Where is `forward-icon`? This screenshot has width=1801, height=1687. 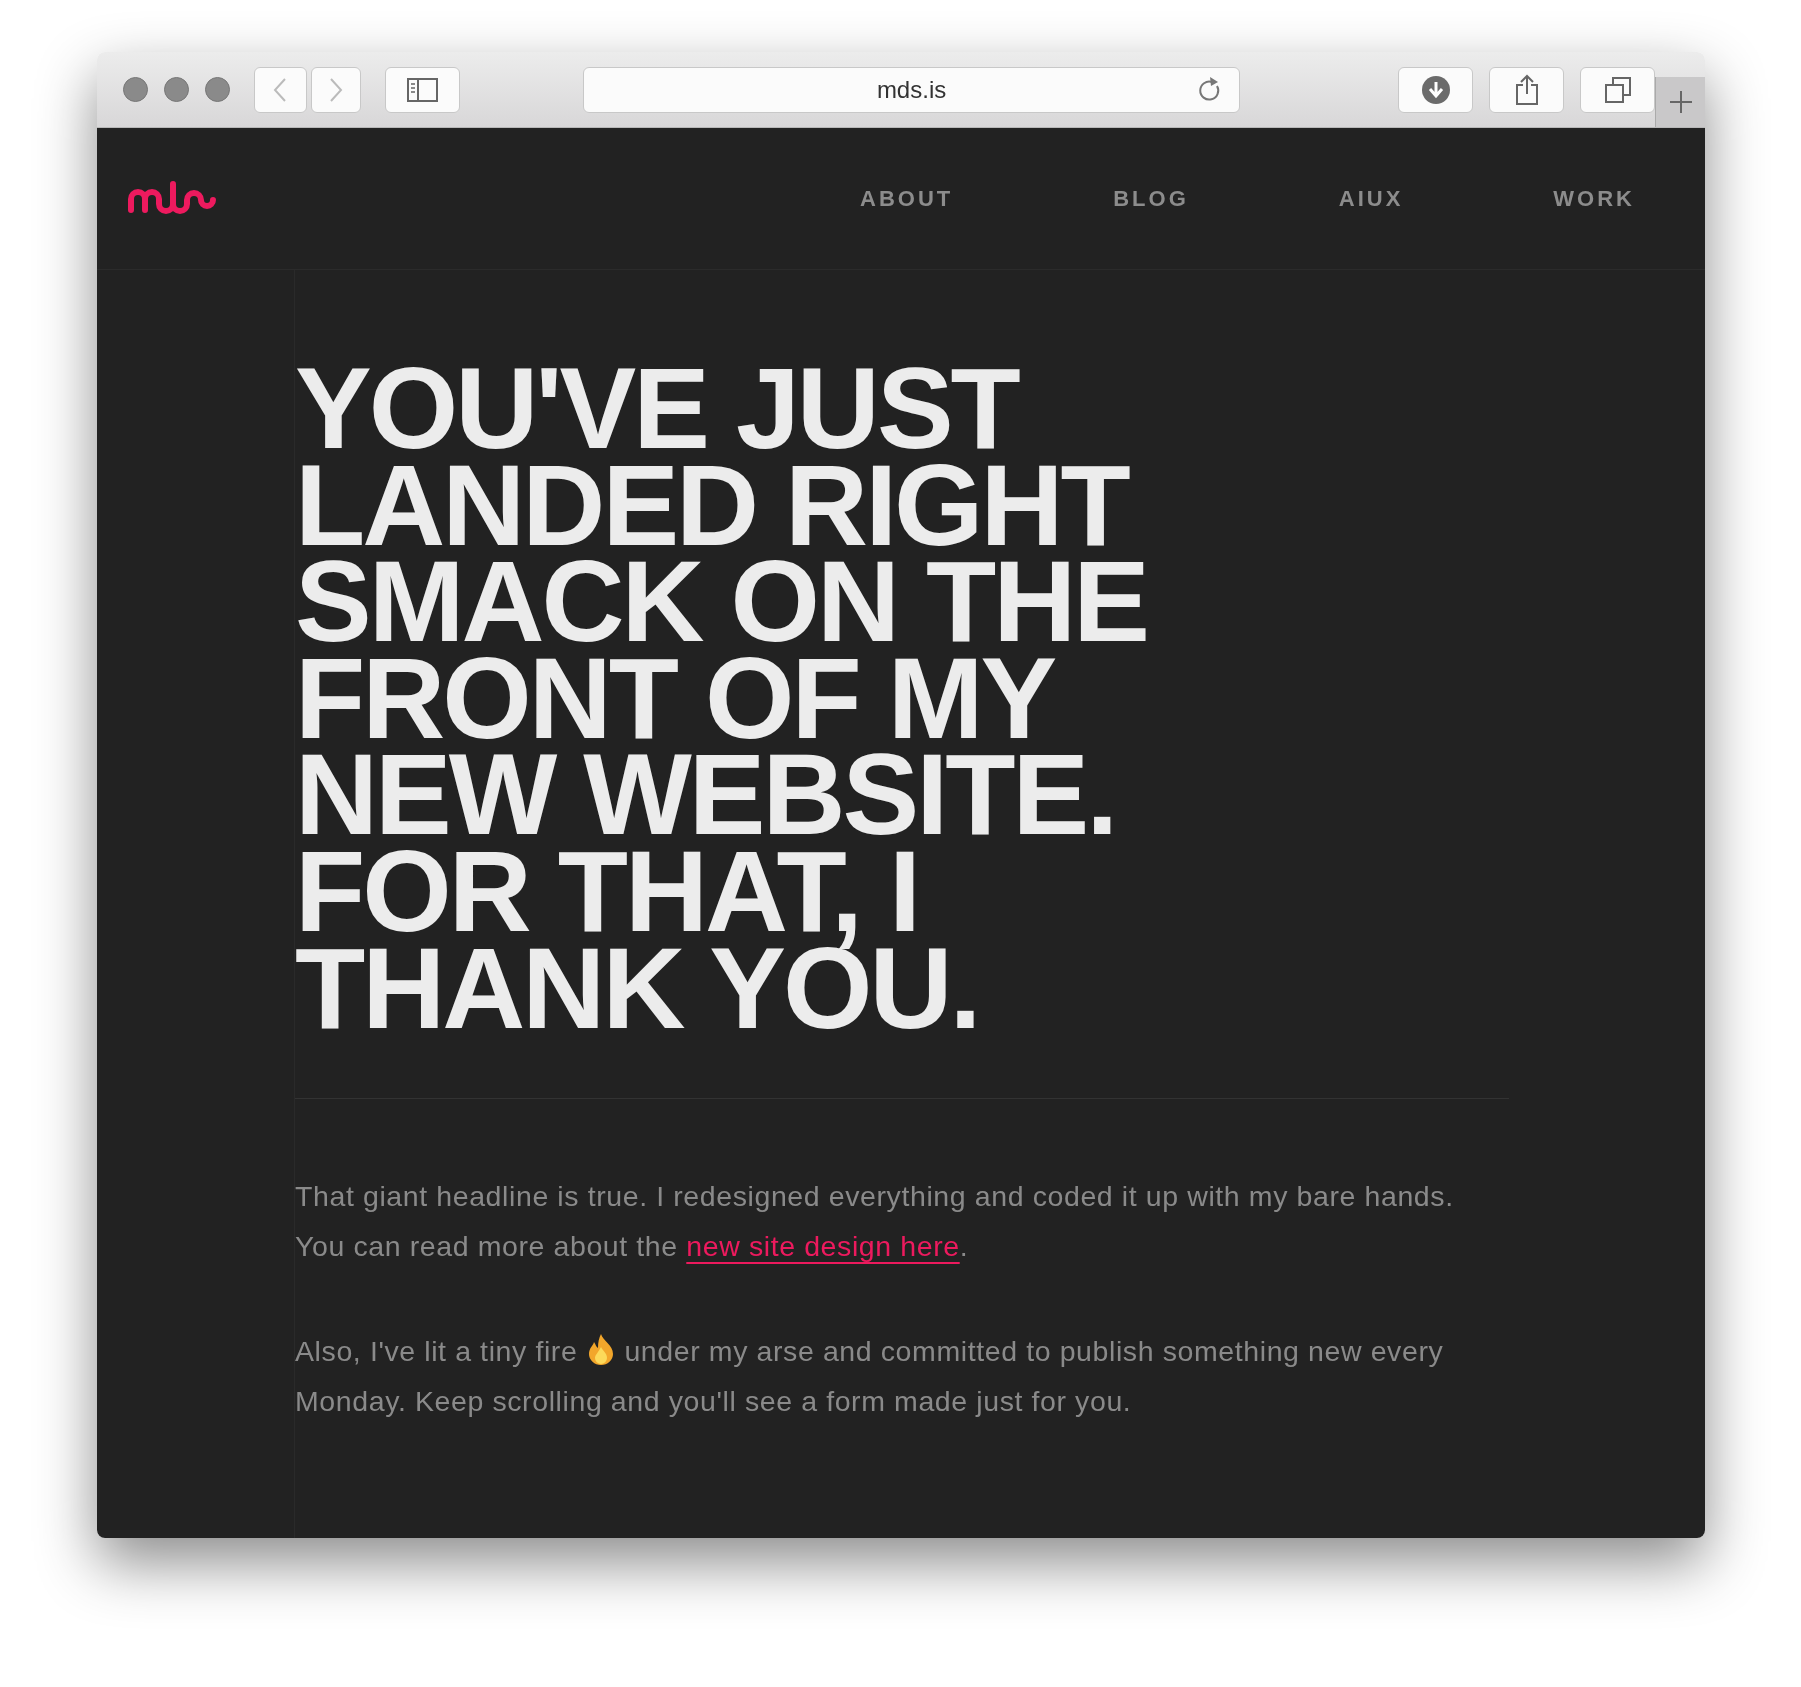
forward-icon is located at coordinates (335, 89).